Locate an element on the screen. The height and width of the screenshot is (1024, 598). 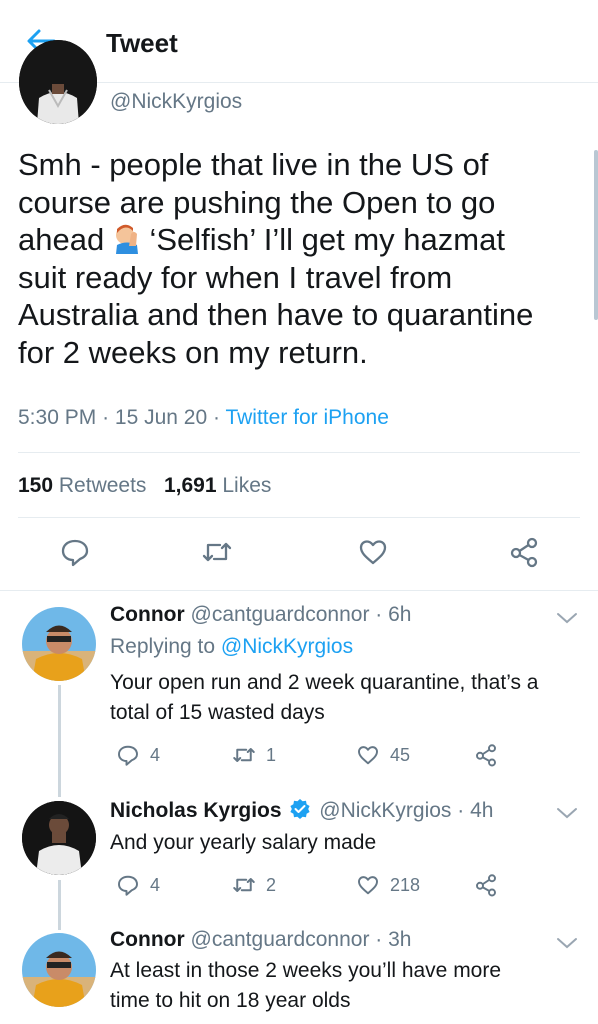
likes-label: Likes is located at coordinates (247, 485).